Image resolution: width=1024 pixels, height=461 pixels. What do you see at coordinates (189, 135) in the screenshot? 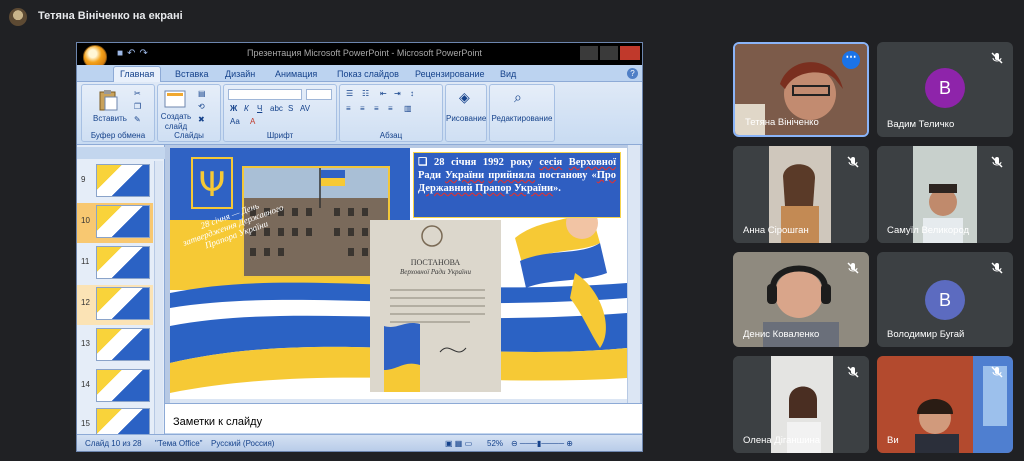
I see `slides-group-label: Слайды` at bounding box center [189, 135].